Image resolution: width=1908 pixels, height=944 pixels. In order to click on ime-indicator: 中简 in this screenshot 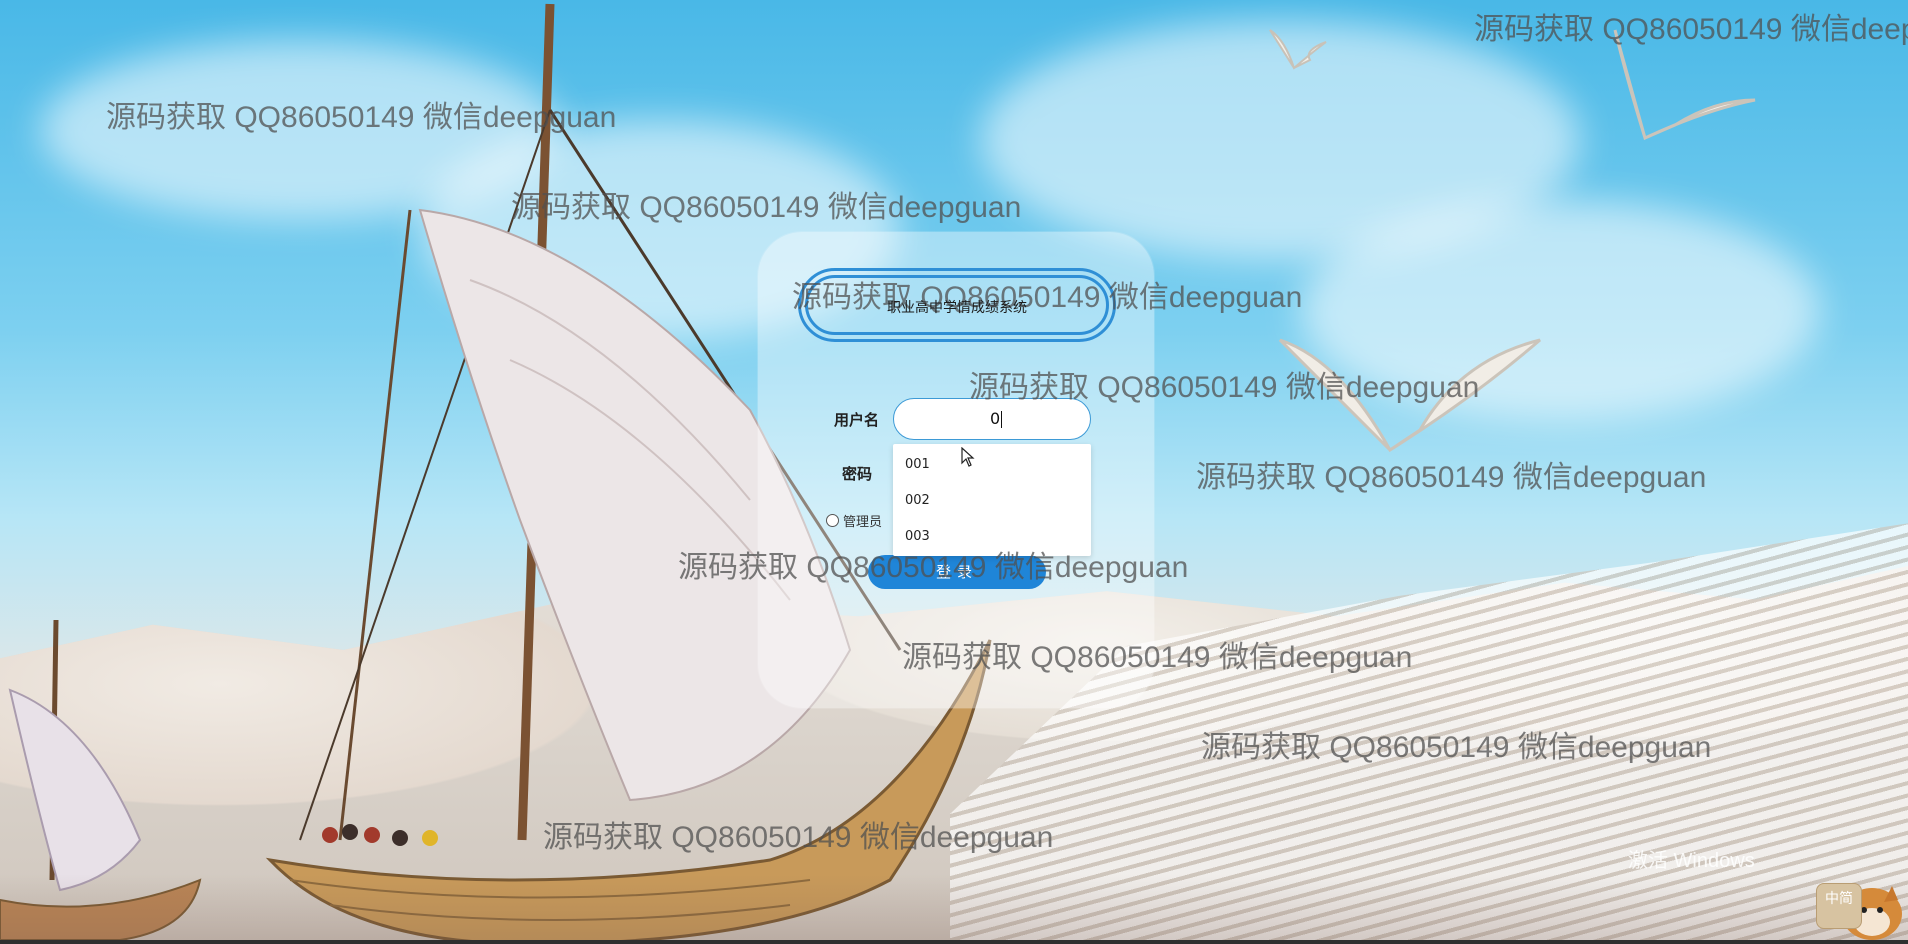, I will do `click(1839, 906)`.